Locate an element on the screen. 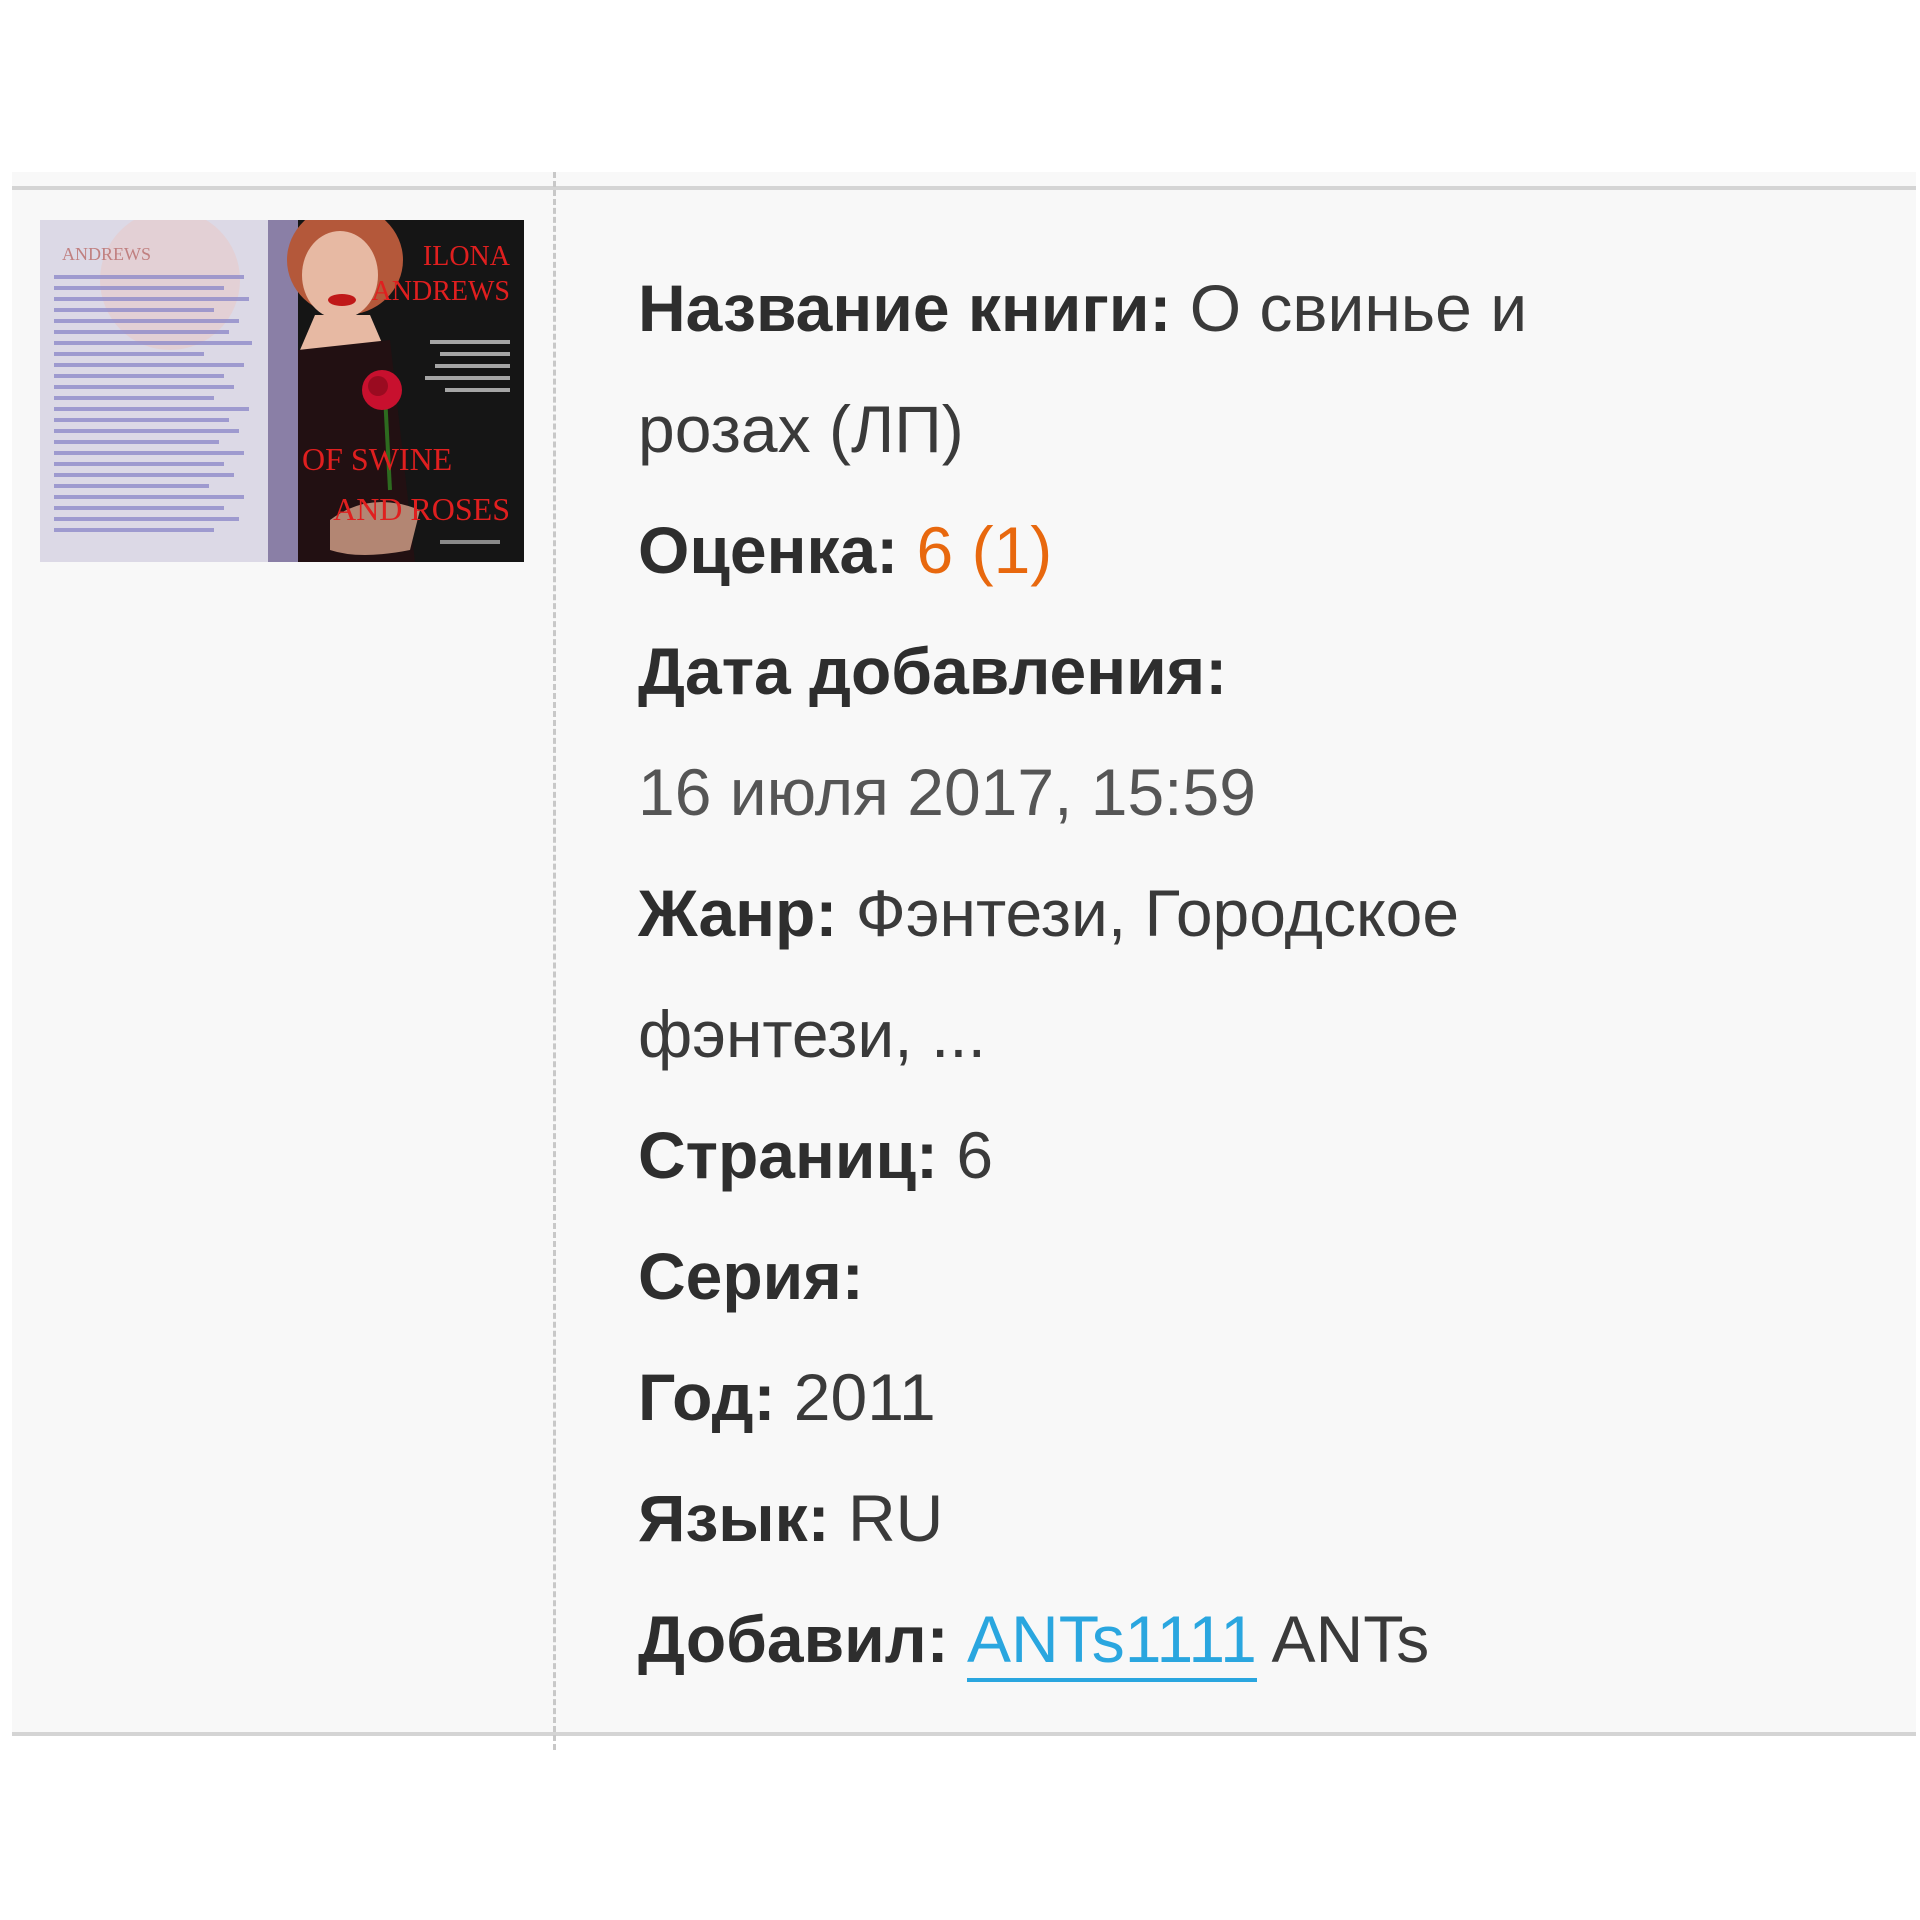 The image size is (1920, 1920). book-cover-image: ANDREWS ILONA ANDREWS OF SWINE AND ROSES is located at coordinates (282, 391).